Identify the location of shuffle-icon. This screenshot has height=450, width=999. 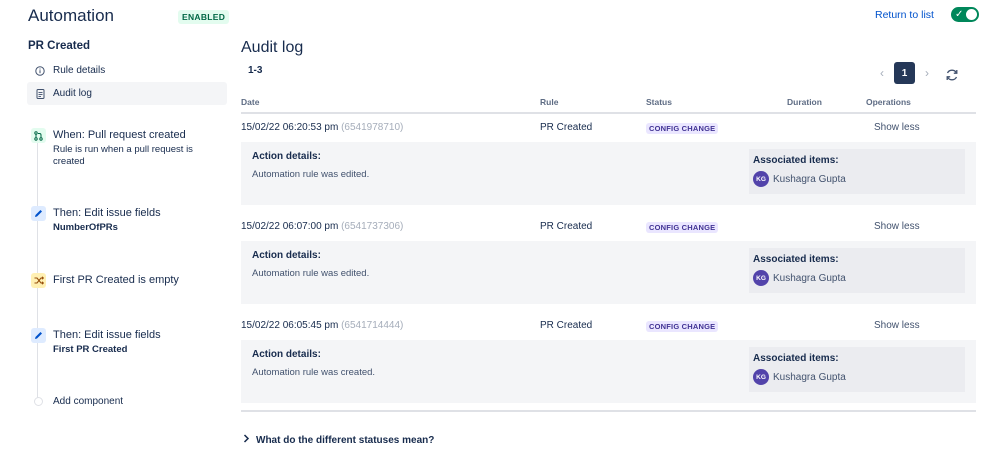
(38, 280).